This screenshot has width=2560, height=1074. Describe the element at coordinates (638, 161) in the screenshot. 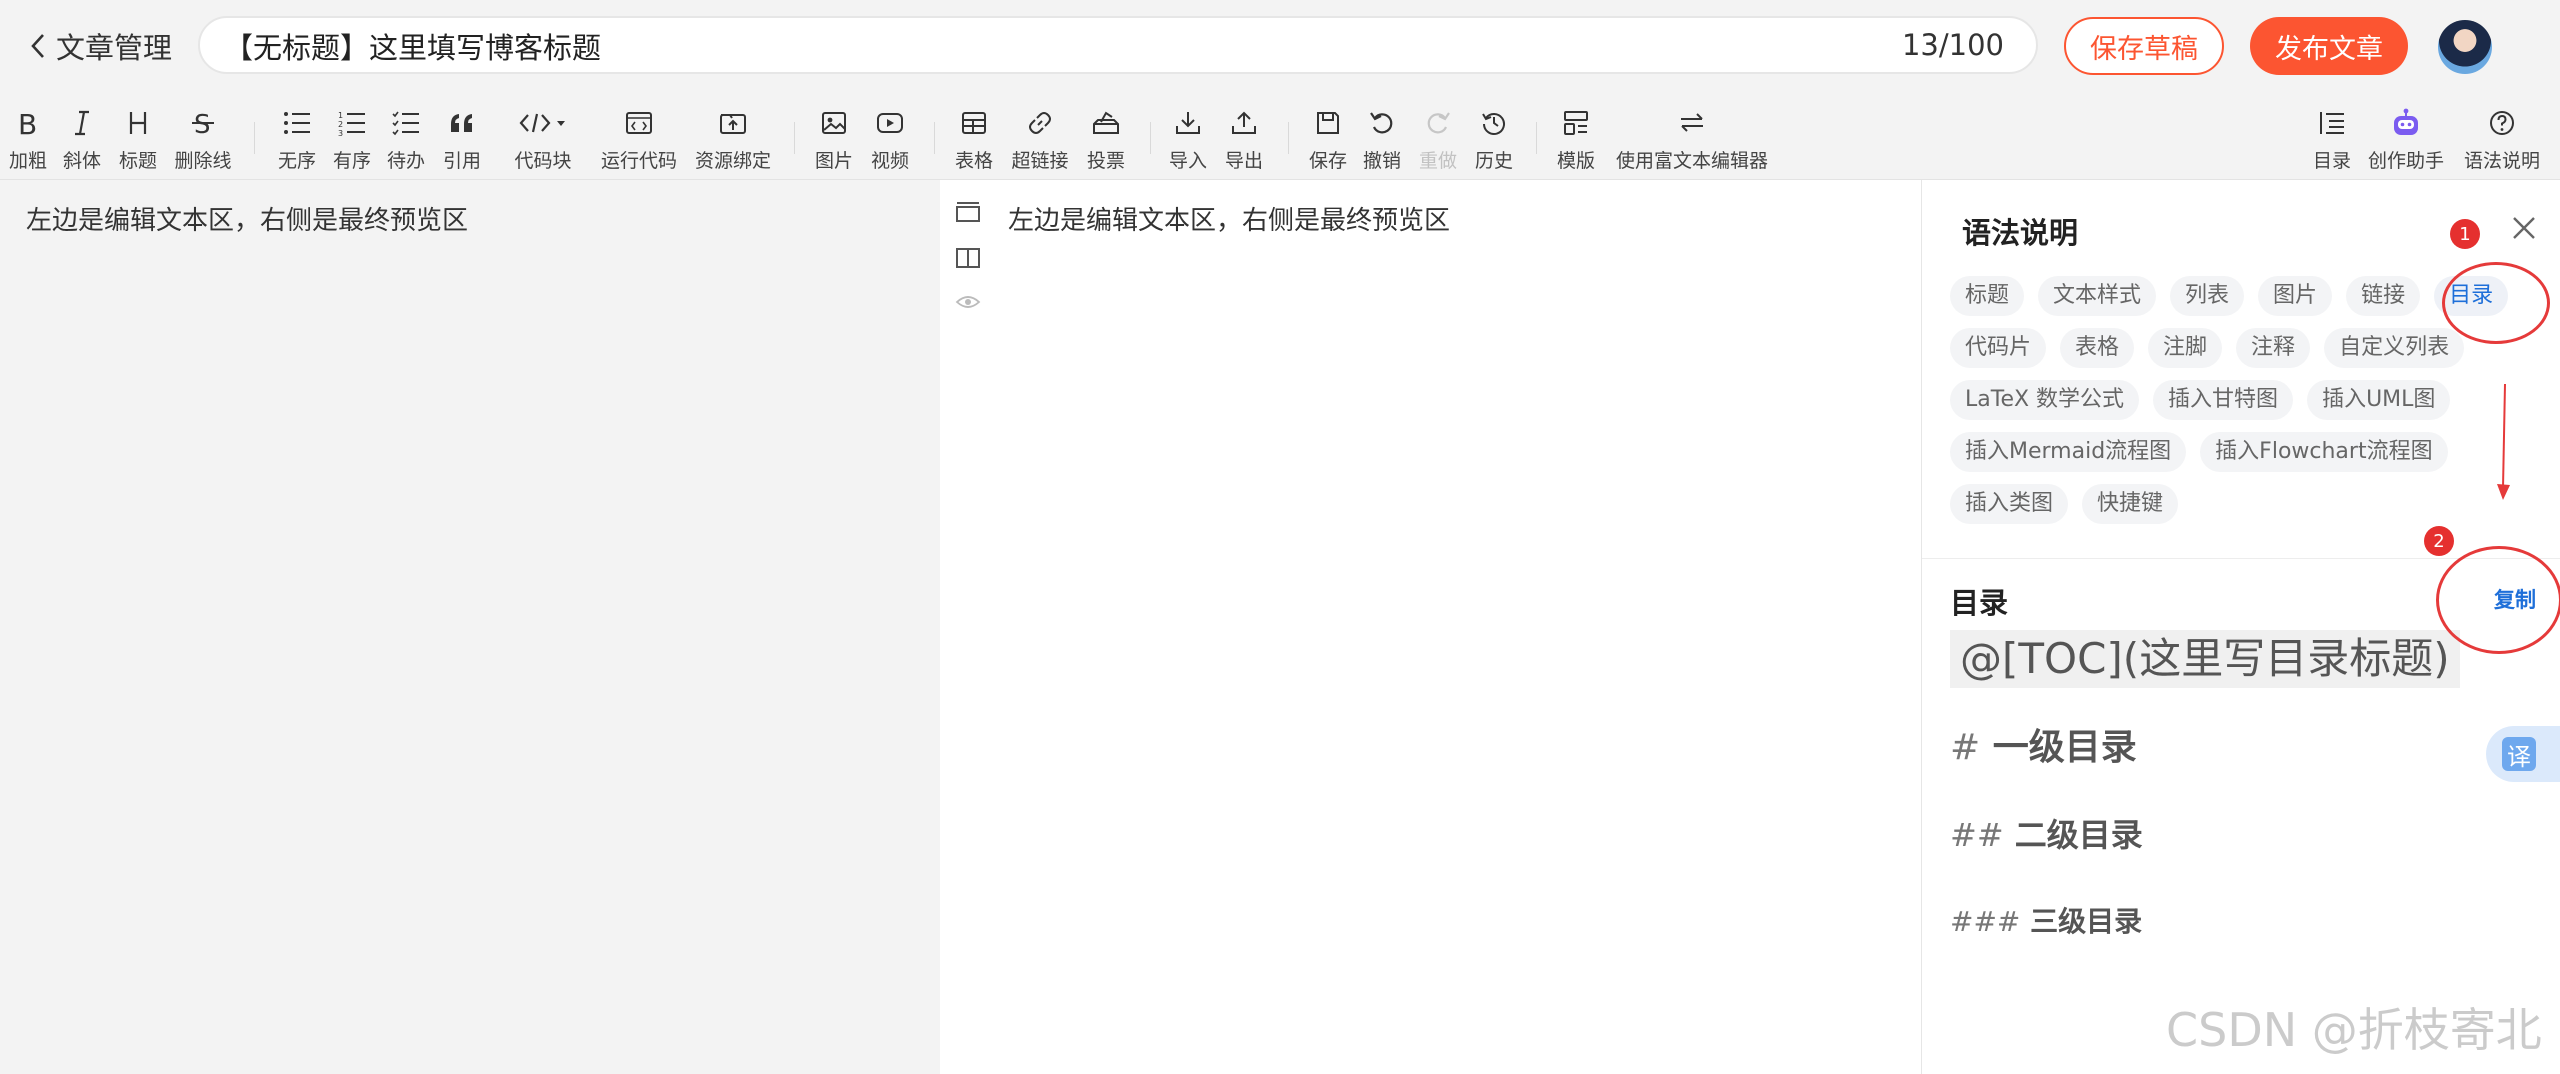

I see `run-code-label: 运行代码` at that location.